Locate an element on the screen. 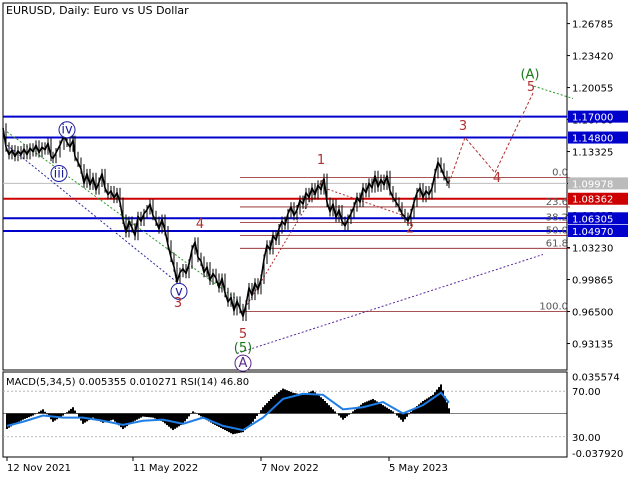 This screenshot has width=640, height=480. fib-level-label: 0.0 is located at coordinates (560, 172).